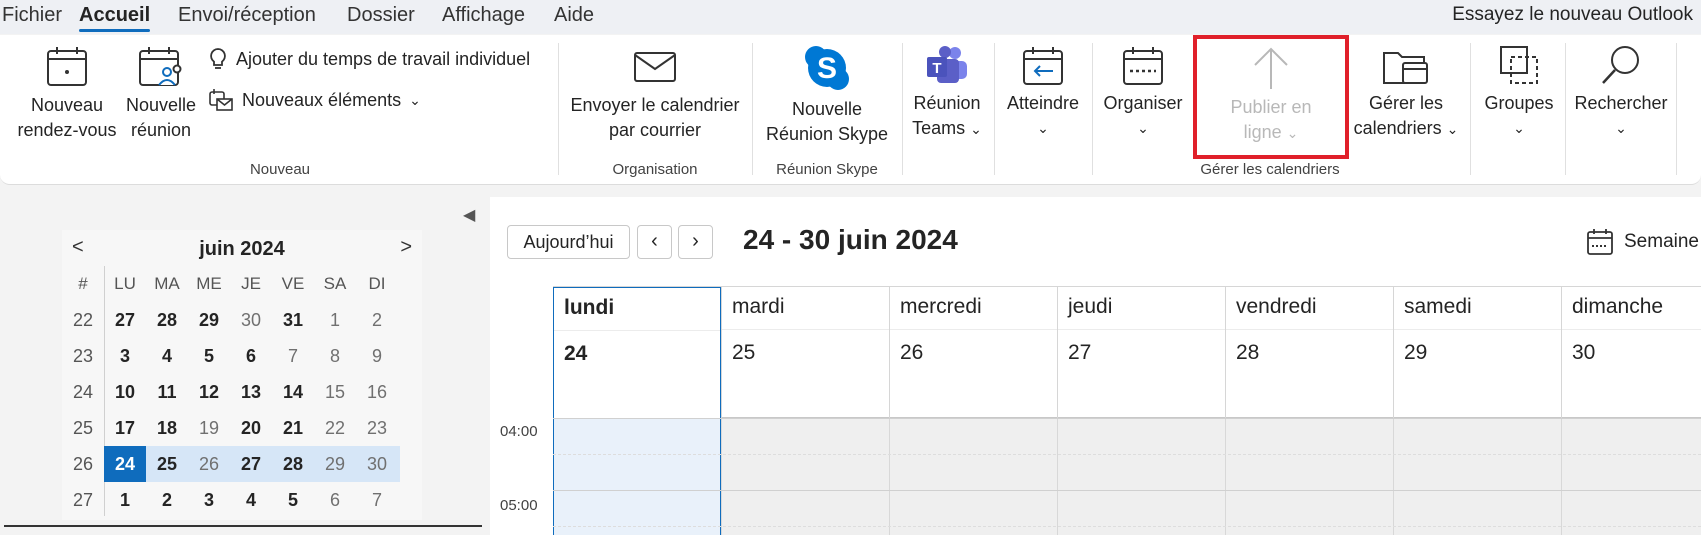 This screenshot has width=1701, height=535. I want to click on mini-calendar-day: 20, so click(251, 428).